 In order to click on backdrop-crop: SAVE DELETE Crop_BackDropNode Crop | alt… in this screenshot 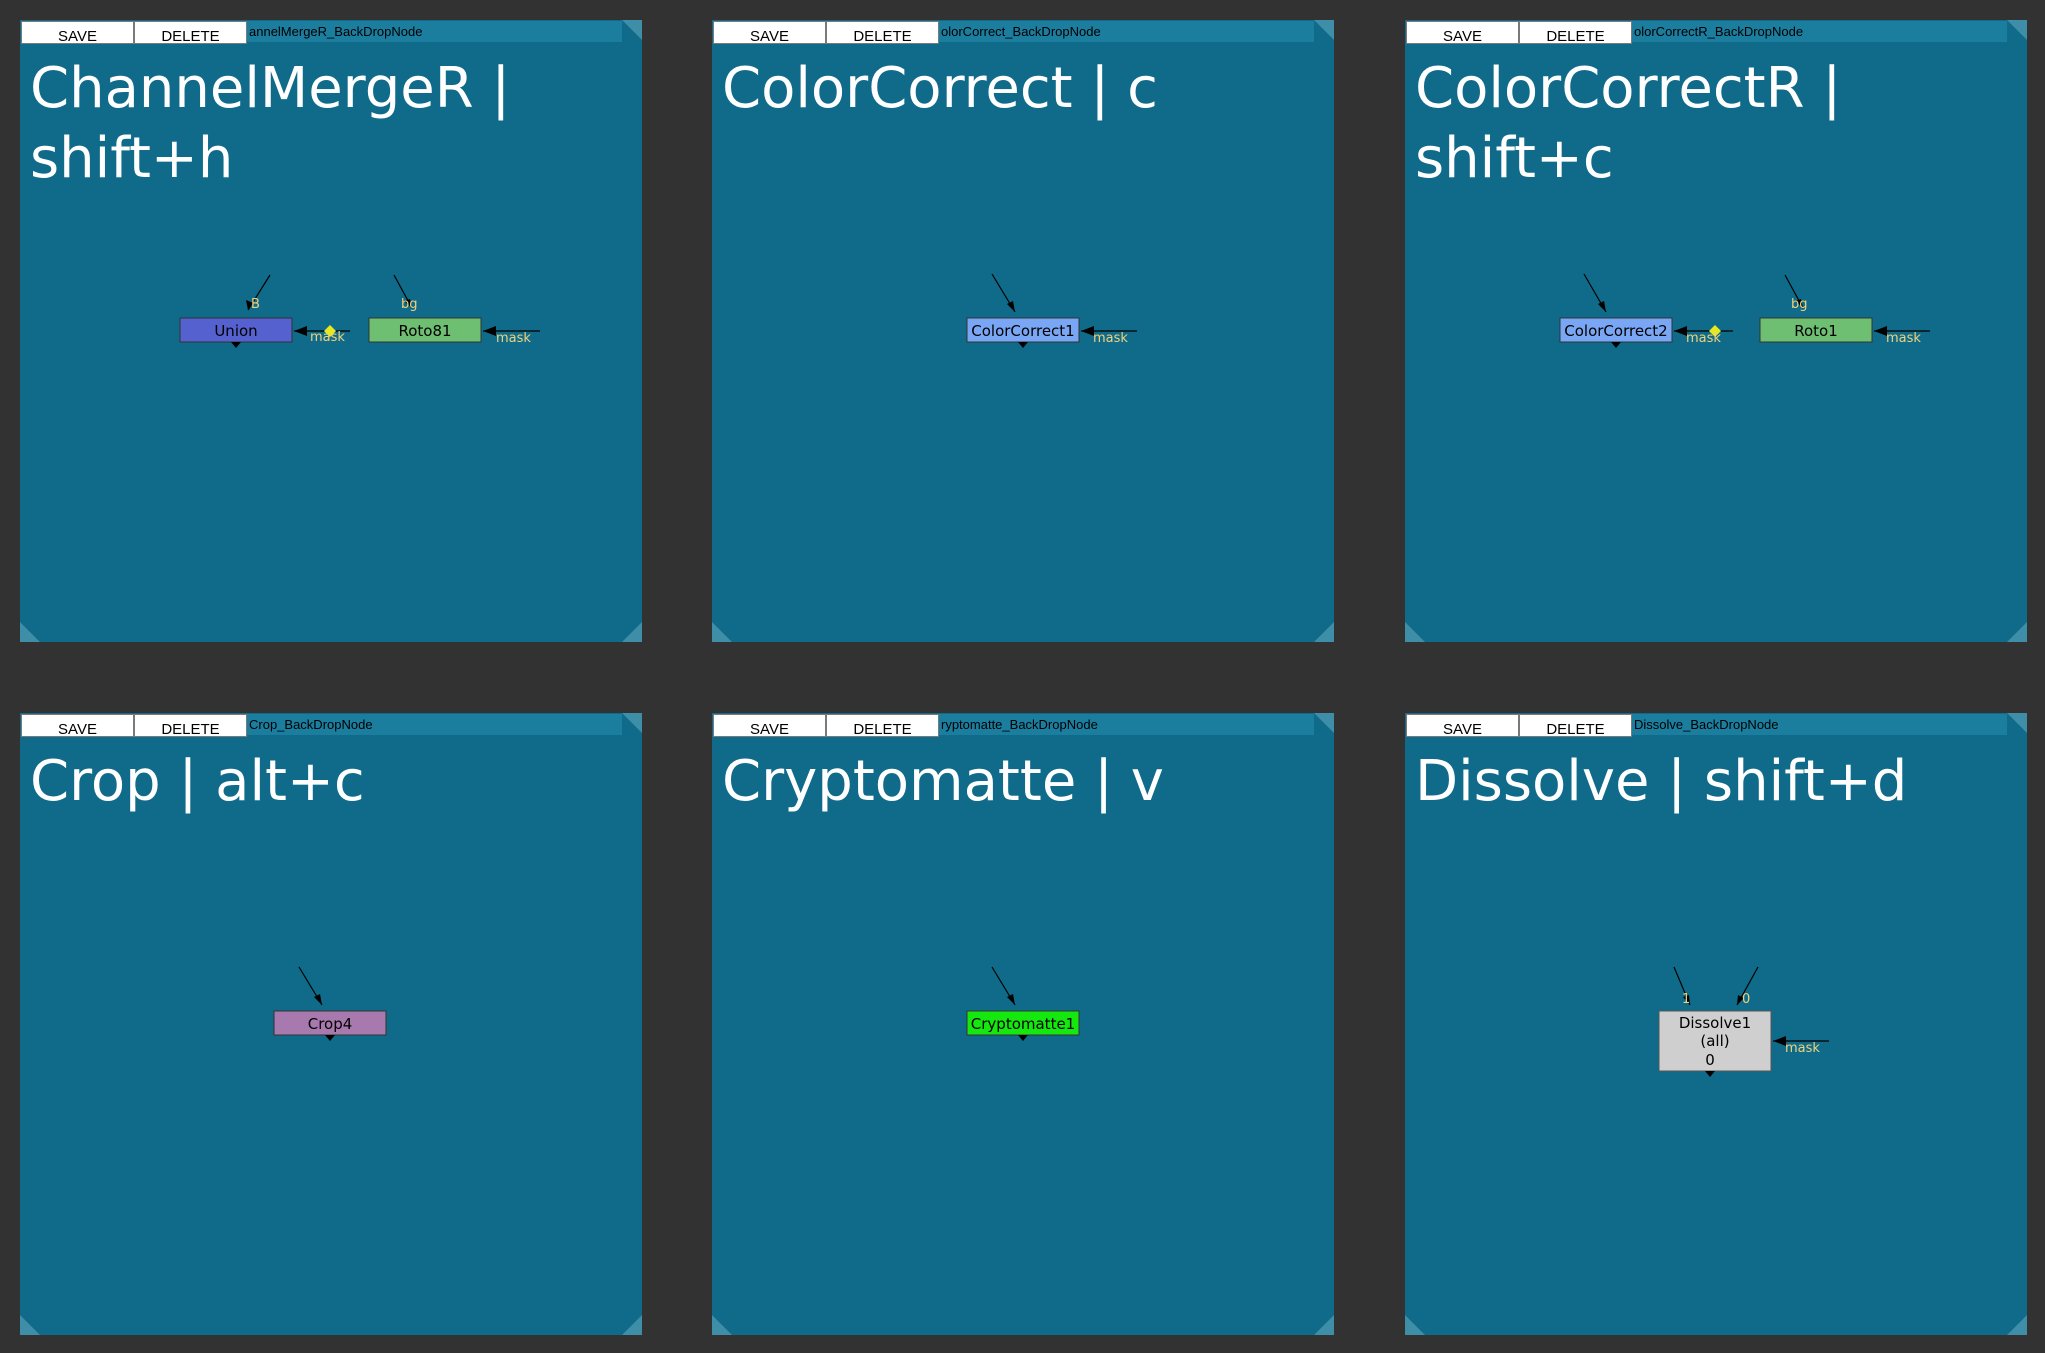, I will do `click(331, 1024)`.